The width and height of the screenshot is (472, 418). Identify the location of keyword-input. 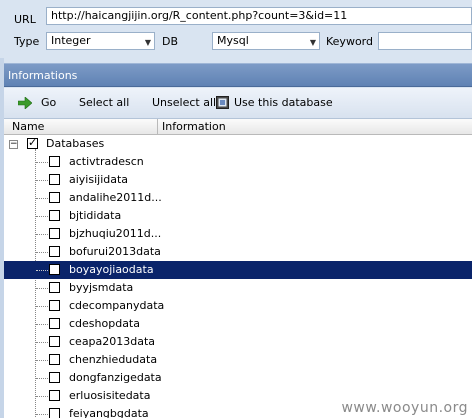
(425, 41).